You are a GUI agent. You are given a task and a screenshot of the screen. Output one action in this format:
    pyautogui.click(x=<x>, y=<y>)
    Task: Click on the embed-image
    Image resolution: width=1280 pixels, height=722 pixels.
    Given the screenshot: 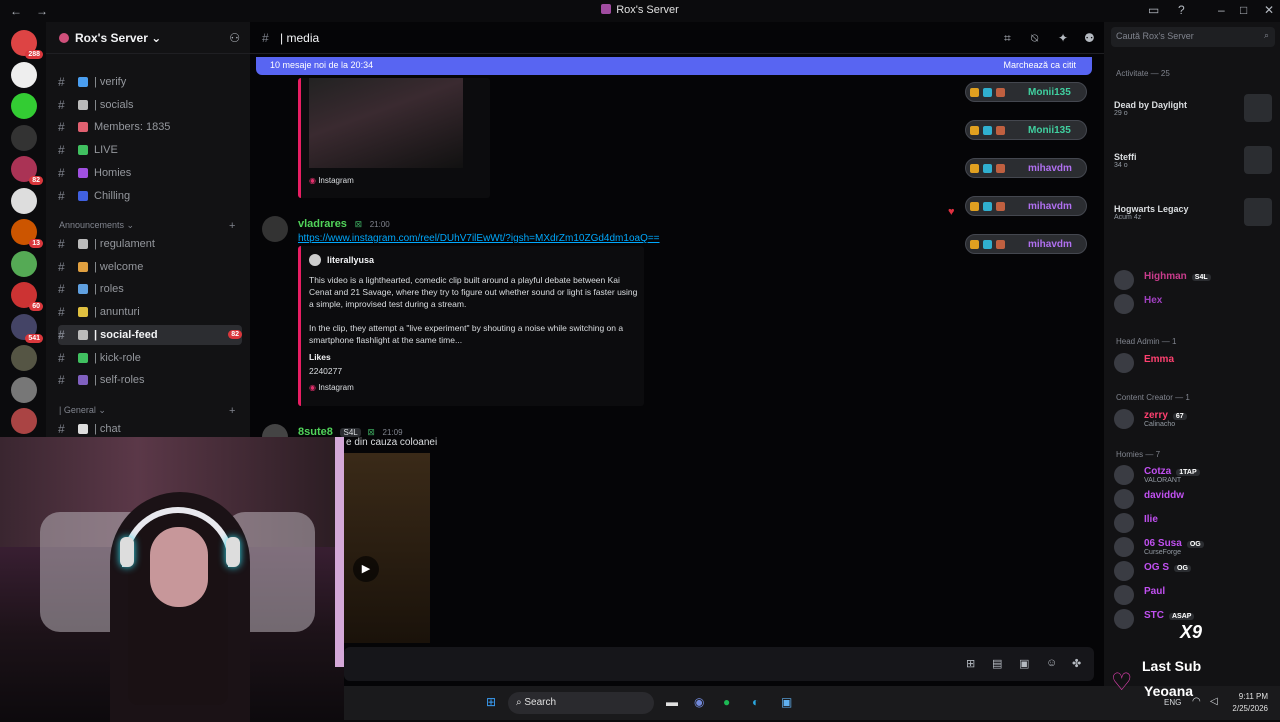 What is the action you would take?
    pyautogui.click(x=386, y=123)
    